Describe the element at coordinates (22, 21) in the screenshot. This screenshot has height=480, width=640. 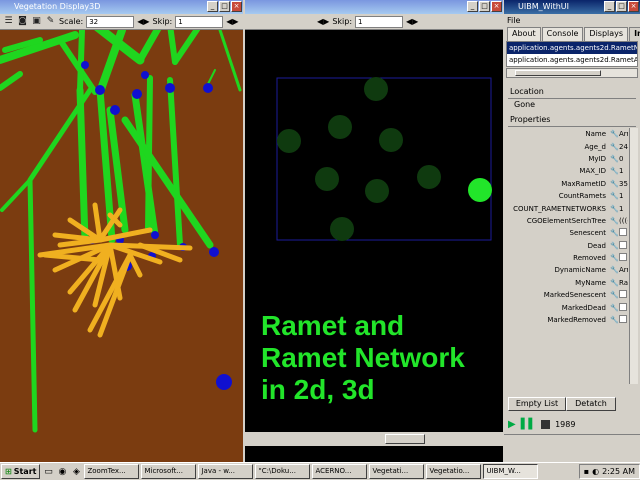
I see `camera-icon: ◙` at that location.